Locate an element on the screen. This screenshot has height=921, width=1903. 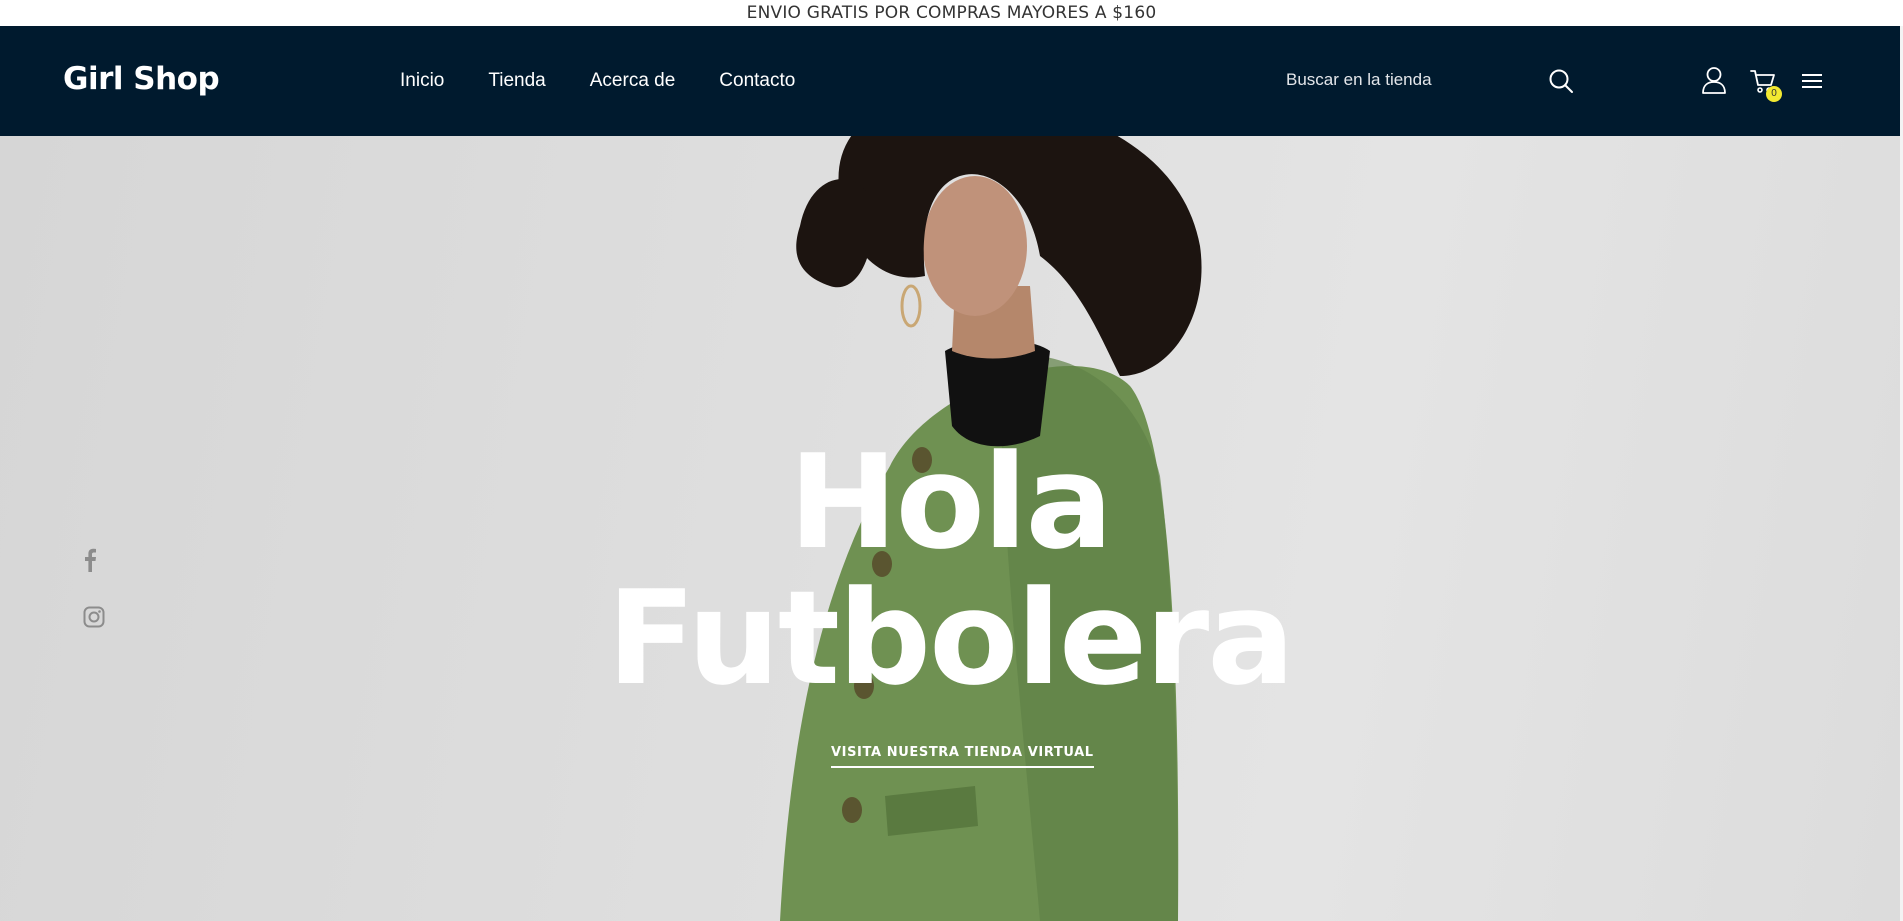
user-icon is located at coordinates (1714, 80).